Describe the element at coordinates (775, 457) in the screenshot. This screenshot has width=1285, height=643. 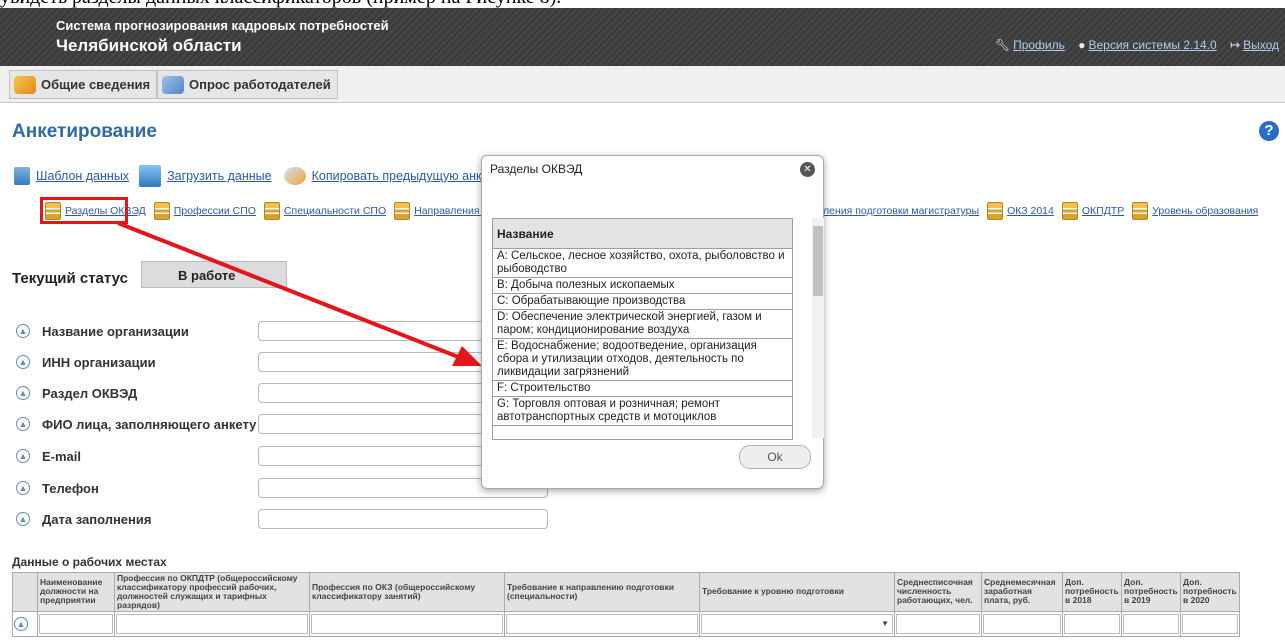
I see `ok-button: Ok` at that location.